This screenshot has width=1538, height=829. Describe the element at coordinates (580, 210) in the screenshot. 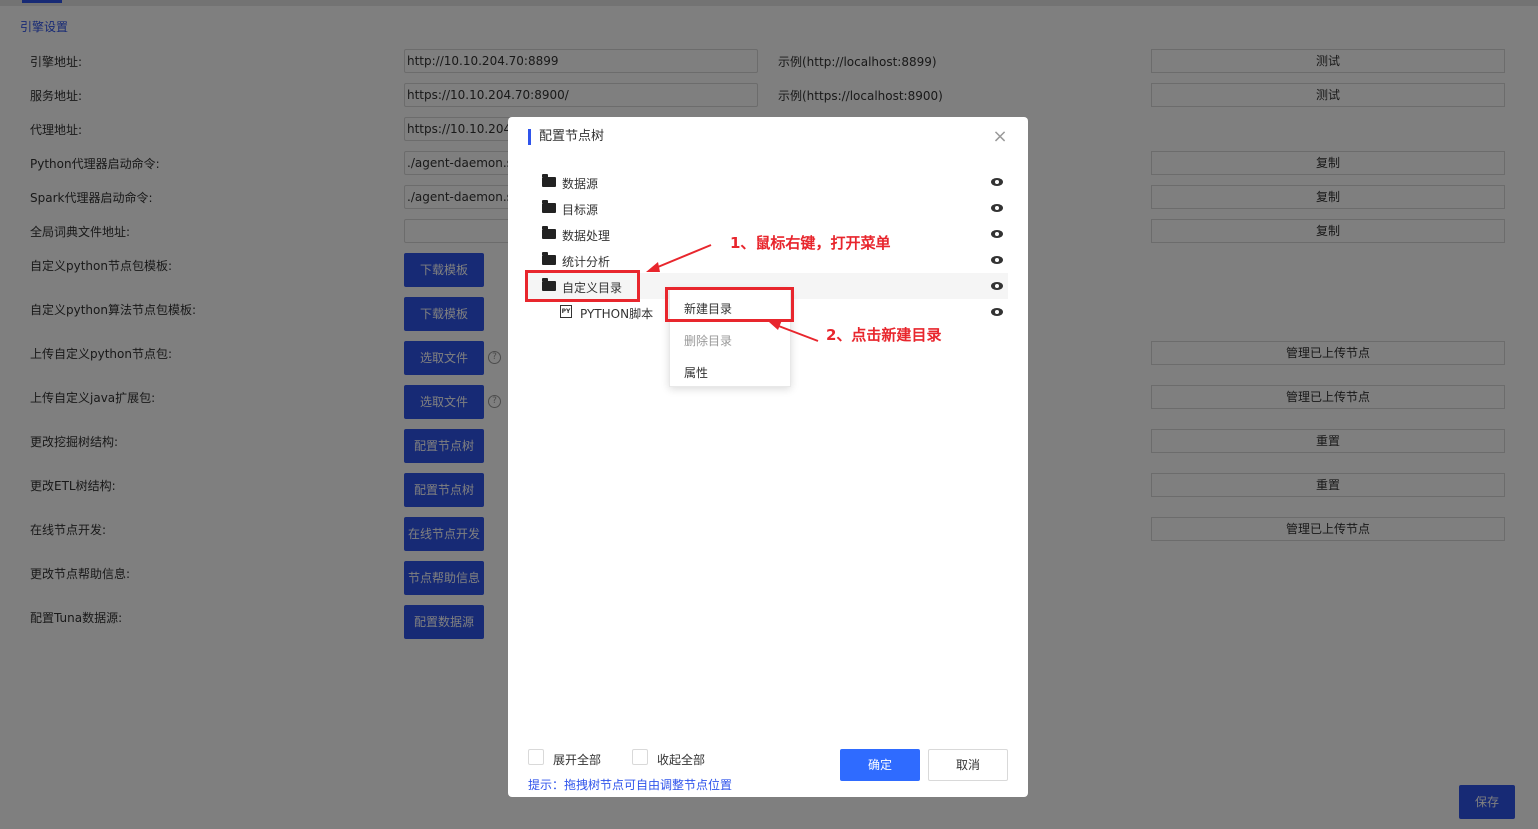

I see `tree-node-label: 目标源` at that location.